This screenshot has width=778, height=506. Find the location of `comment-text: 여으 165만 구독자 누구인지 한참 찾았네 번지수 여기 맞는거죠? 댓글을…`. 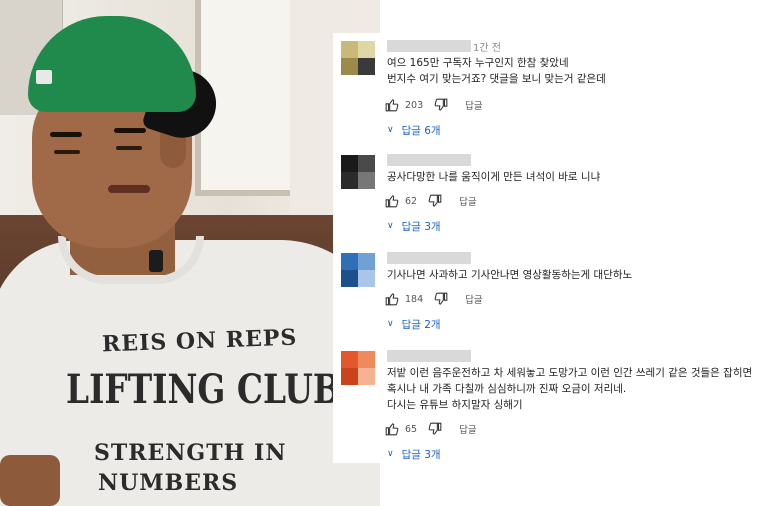

comment-text: 여으 165만 구독자 누구인지 한참 찾았네 번지수 여기 맞는거죠? 댓글을… is located at coordinates (496, 71).